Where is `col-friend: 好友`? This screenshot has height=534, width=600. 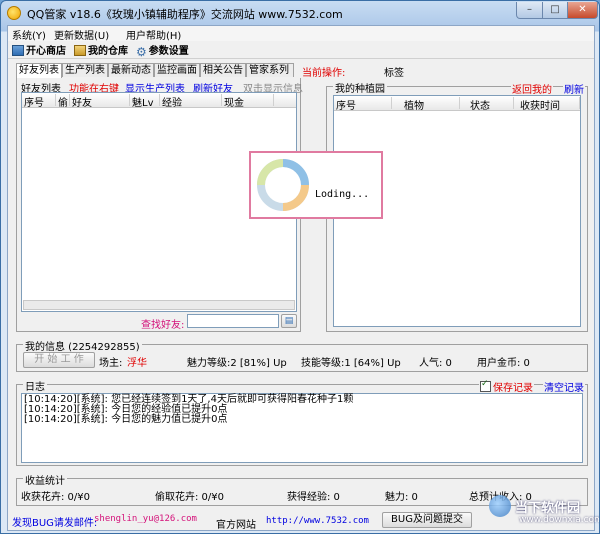
col-friend: 好友 is located at coordinates (100, 101).